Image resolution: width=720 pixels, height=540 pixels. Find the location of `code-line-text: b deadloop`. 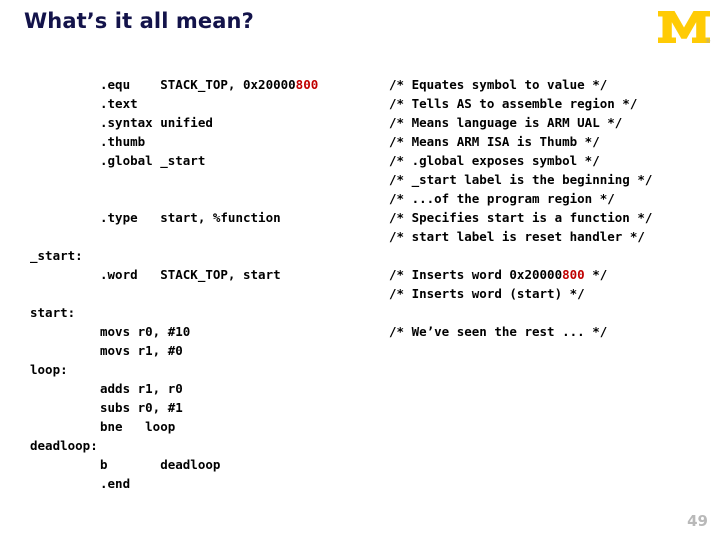

code-line-text: b deadloop is located at coordinates (160, 464).